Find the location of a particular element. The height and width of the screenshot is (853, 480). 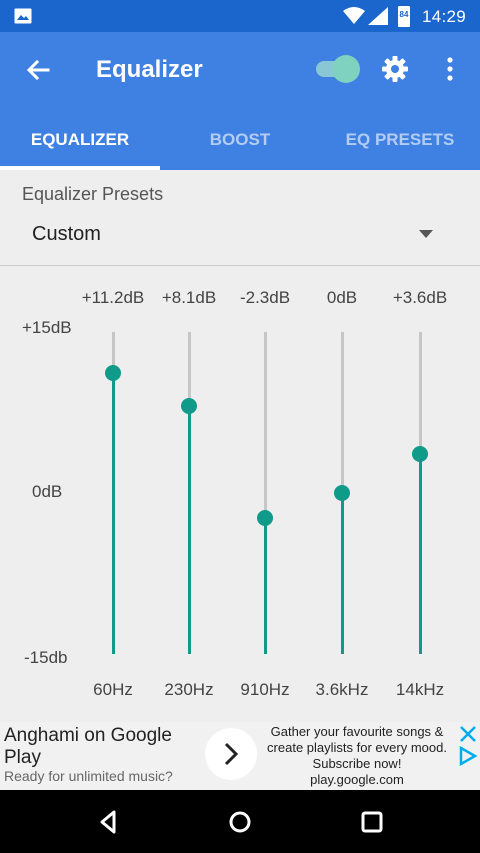

band-frequency-label: 3.6kHz is located at coordinates (342, 689).